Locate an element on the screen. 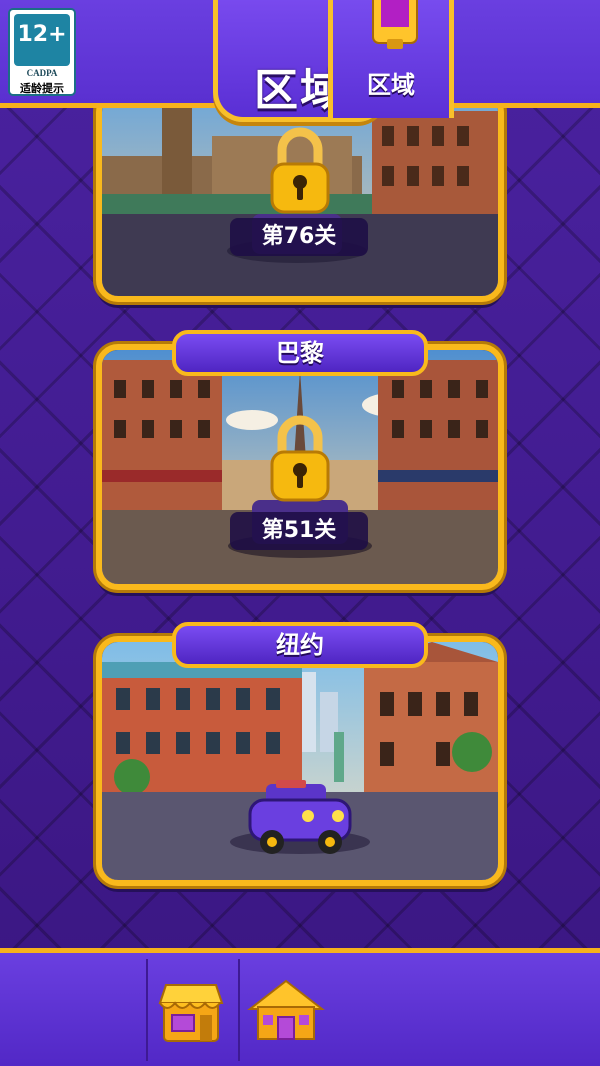  age-rating-tip: 适龄提示 is located at coordinates (42, 88).